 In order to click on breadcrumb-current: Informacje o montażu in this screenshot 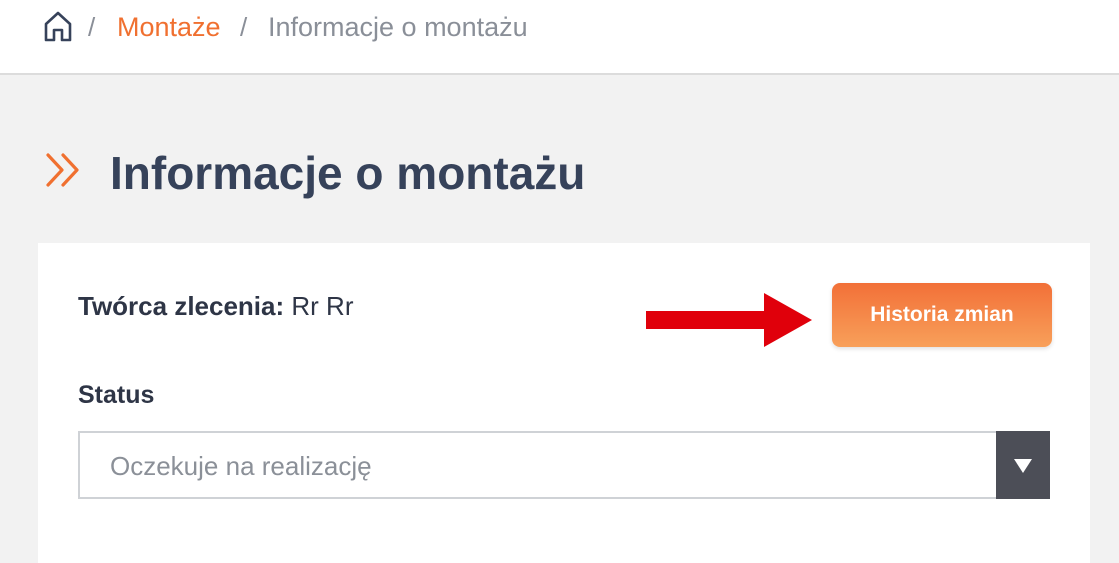, I will do `click(398, 27)`.